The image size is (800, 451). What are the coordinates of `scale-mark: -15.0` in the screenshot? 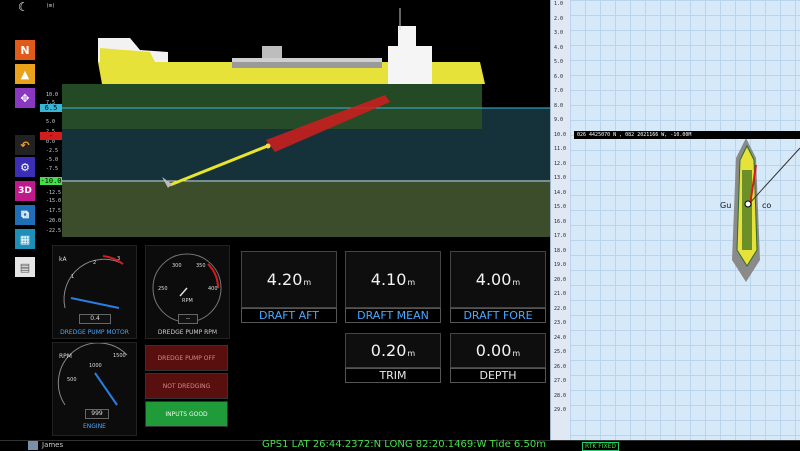 It's located at (54, 201).